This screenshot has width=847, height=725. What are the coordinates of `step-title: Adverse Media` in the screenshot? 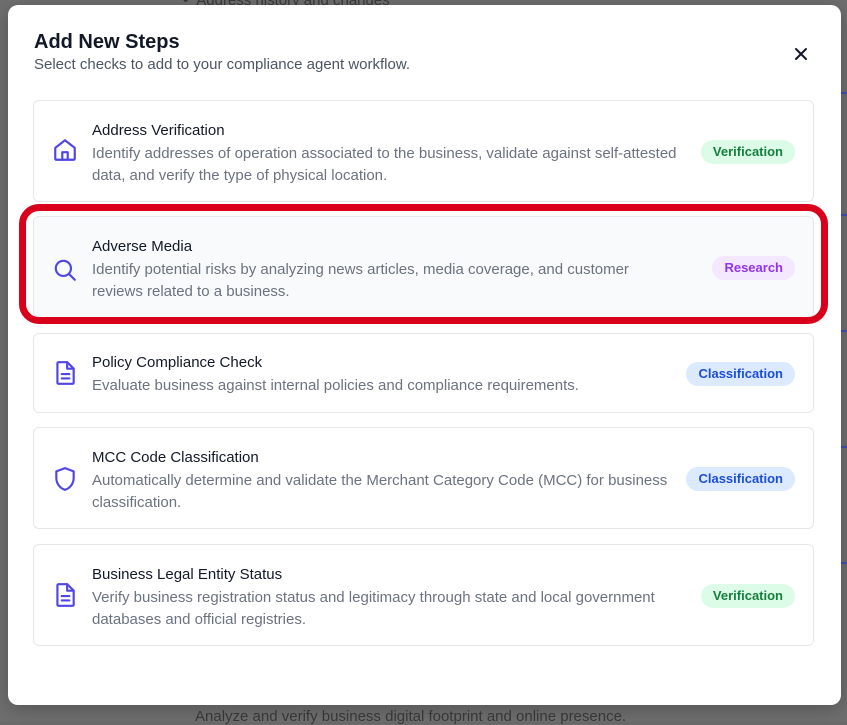 It's located at (142, 246).